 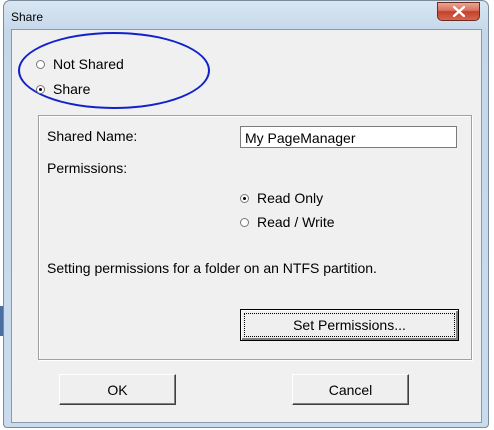 What do you see at coordinates (290, 198) in the screenshot?
I see `read-only-label: Read Only` at bounding box center [290, 198].